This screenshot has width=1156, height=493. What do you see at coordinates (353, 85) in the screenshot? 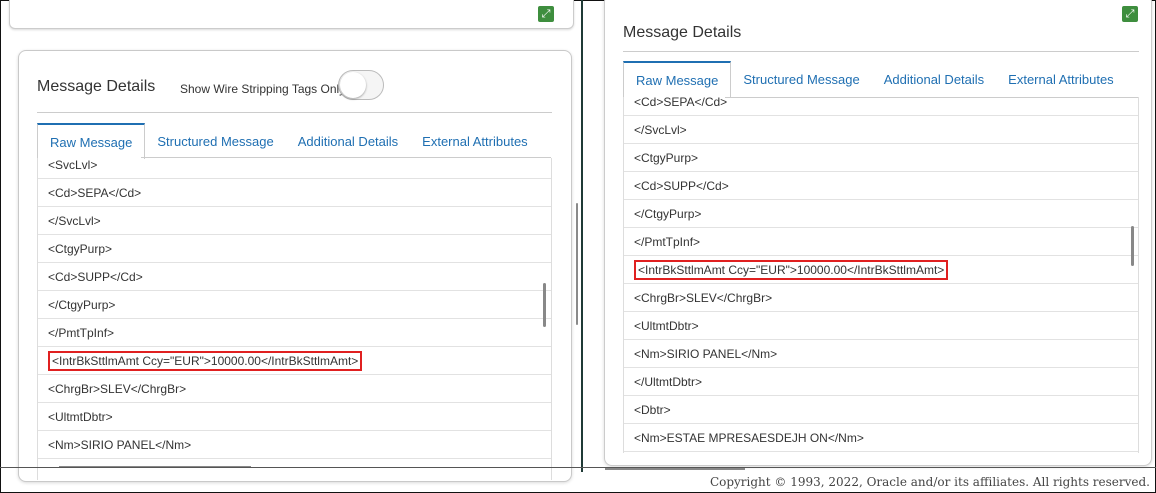
I see `toggle-knob` at bounding box center [353, 85].